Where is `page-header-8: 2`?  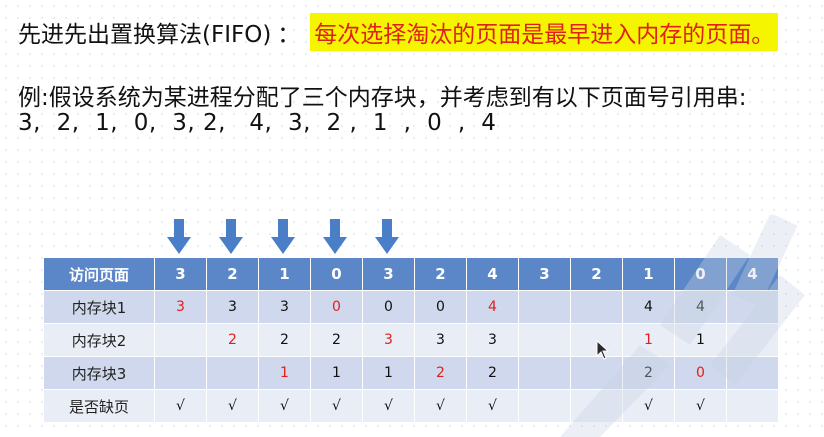
page-header-8: 2 is located at coordinates (596, 274).